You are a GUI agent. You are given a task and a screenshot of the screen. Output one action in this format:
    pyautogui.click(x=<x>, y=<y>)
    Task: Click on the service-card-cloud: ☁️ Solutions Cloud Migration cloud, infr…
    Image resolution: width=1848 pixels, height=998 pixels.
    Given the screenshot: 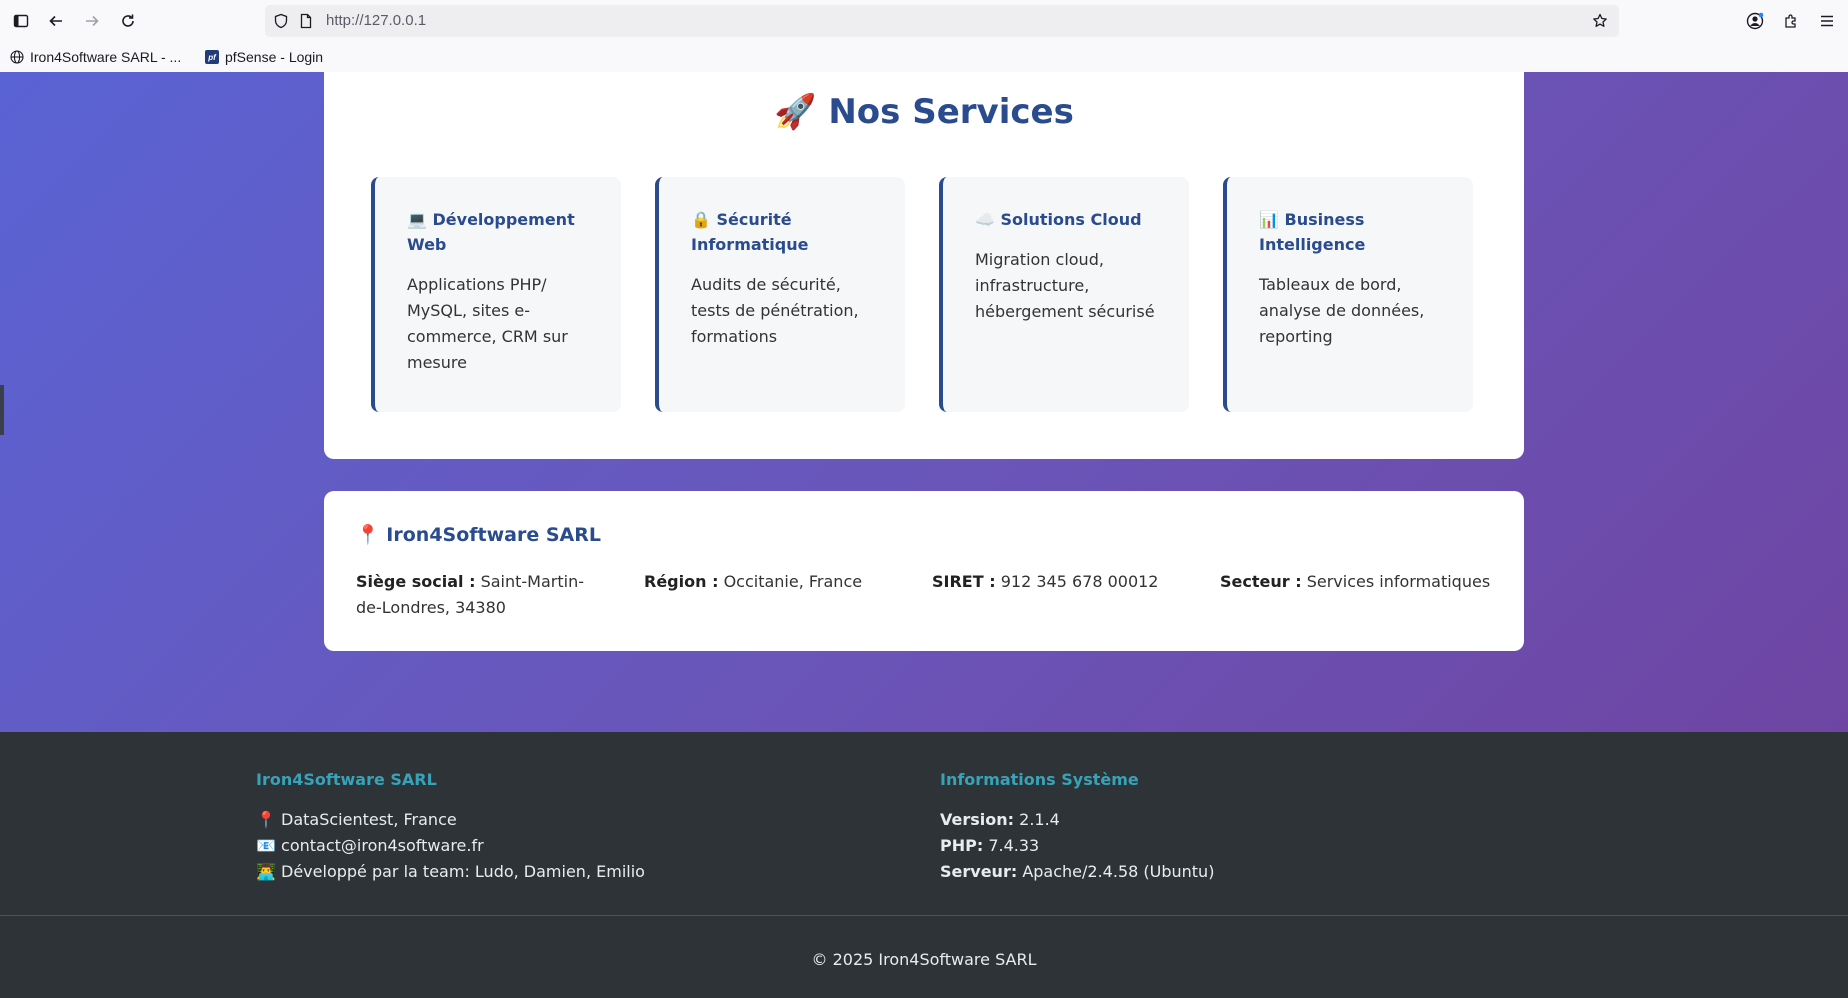 What is the action you would take?
    pyautogui.click(x=1064, y=294)
    